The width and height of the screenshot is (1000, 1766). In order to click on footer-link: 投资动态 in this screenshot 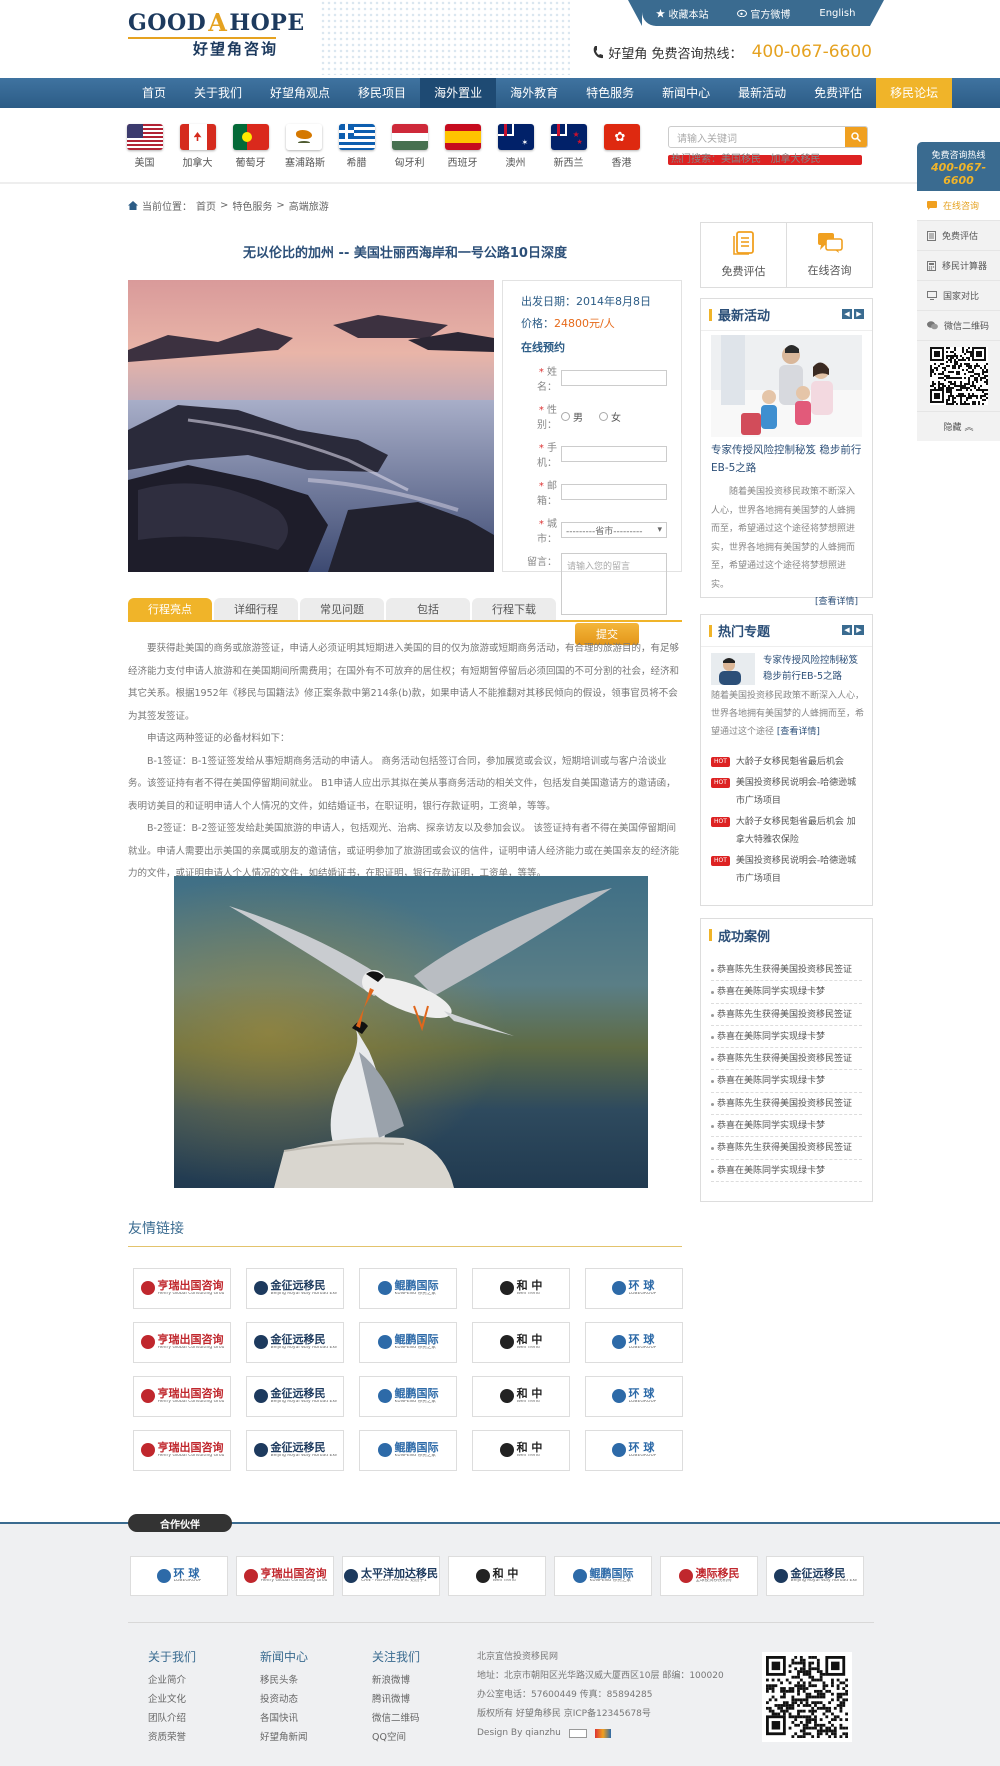, I will do `click(284, 1699)`.